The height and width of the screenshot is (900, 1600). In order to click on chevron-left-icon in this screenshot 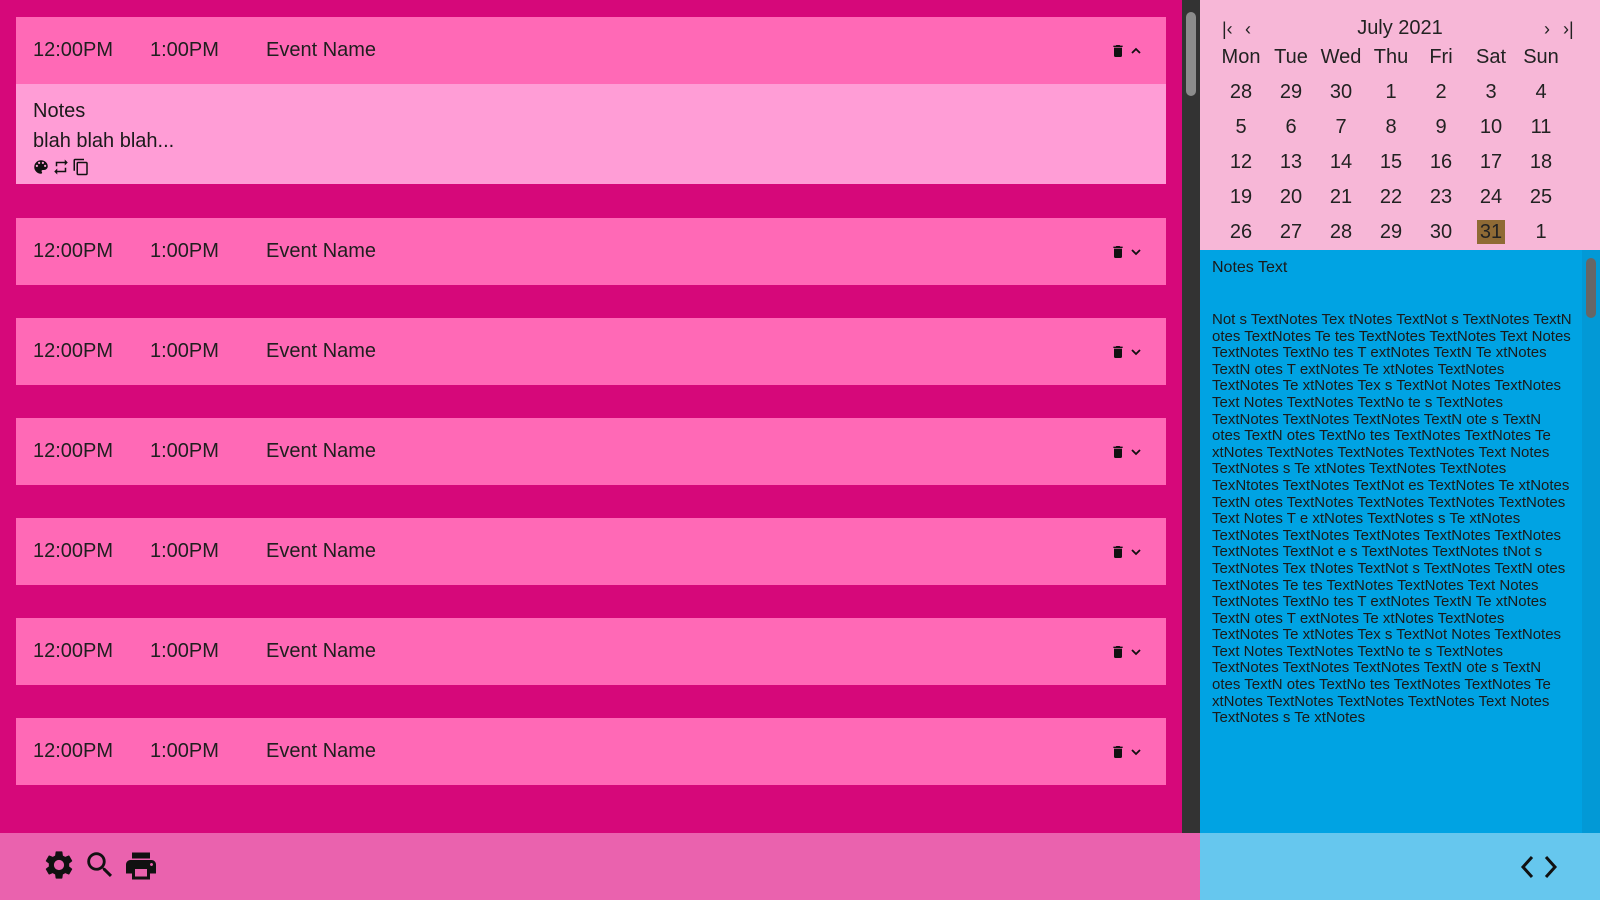, I will do `click(1527, 867)`.